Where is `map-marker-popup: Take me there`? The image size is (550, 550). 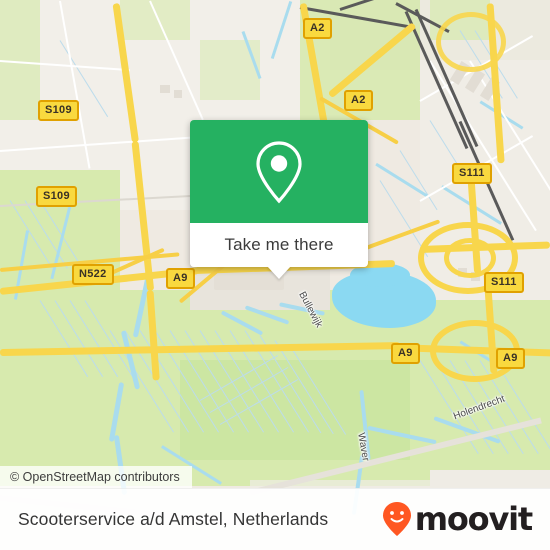
map-marker-popup: Take me there is located at coordinates (279, 199).